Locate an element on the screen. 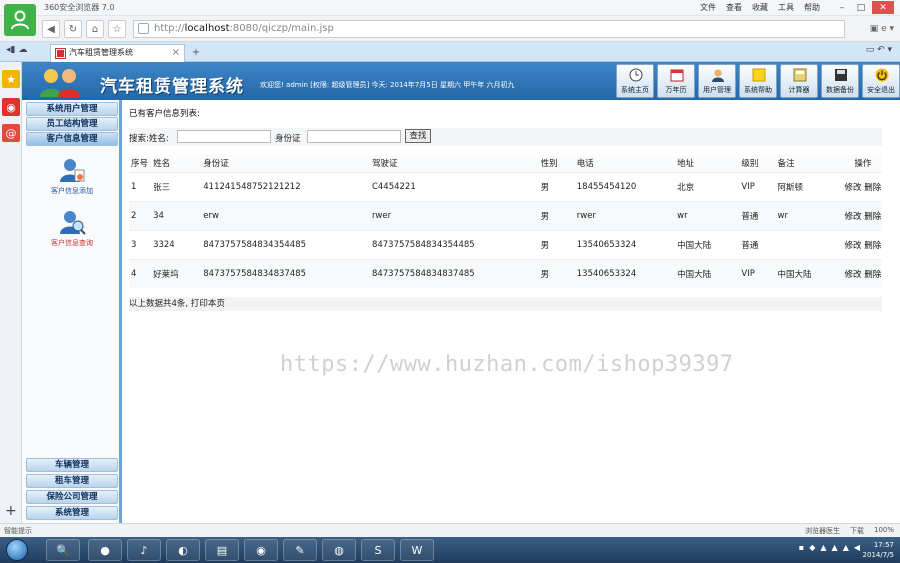 The image size is (900, 563). status-hint: 智能提示 is located at coordinates (18, 531).